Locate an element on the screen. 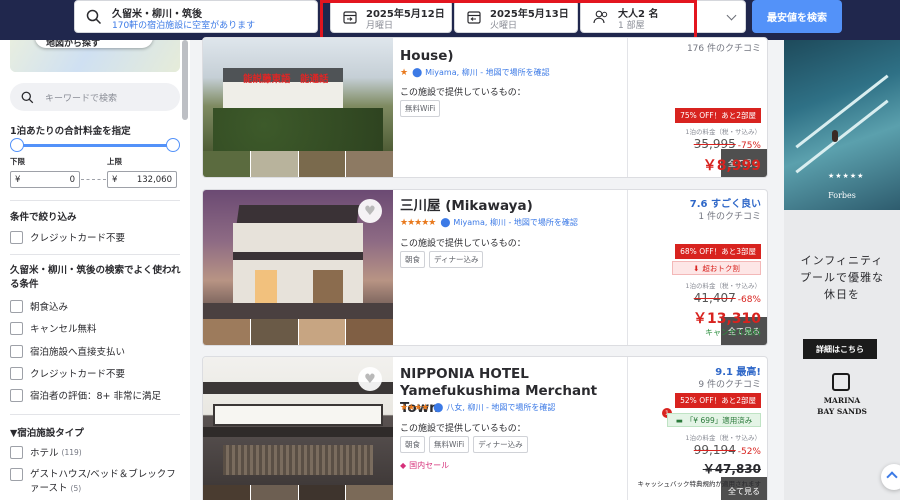  discount-badge: 52% OFF！あと2部屋 is located at coordinates (718, 400).